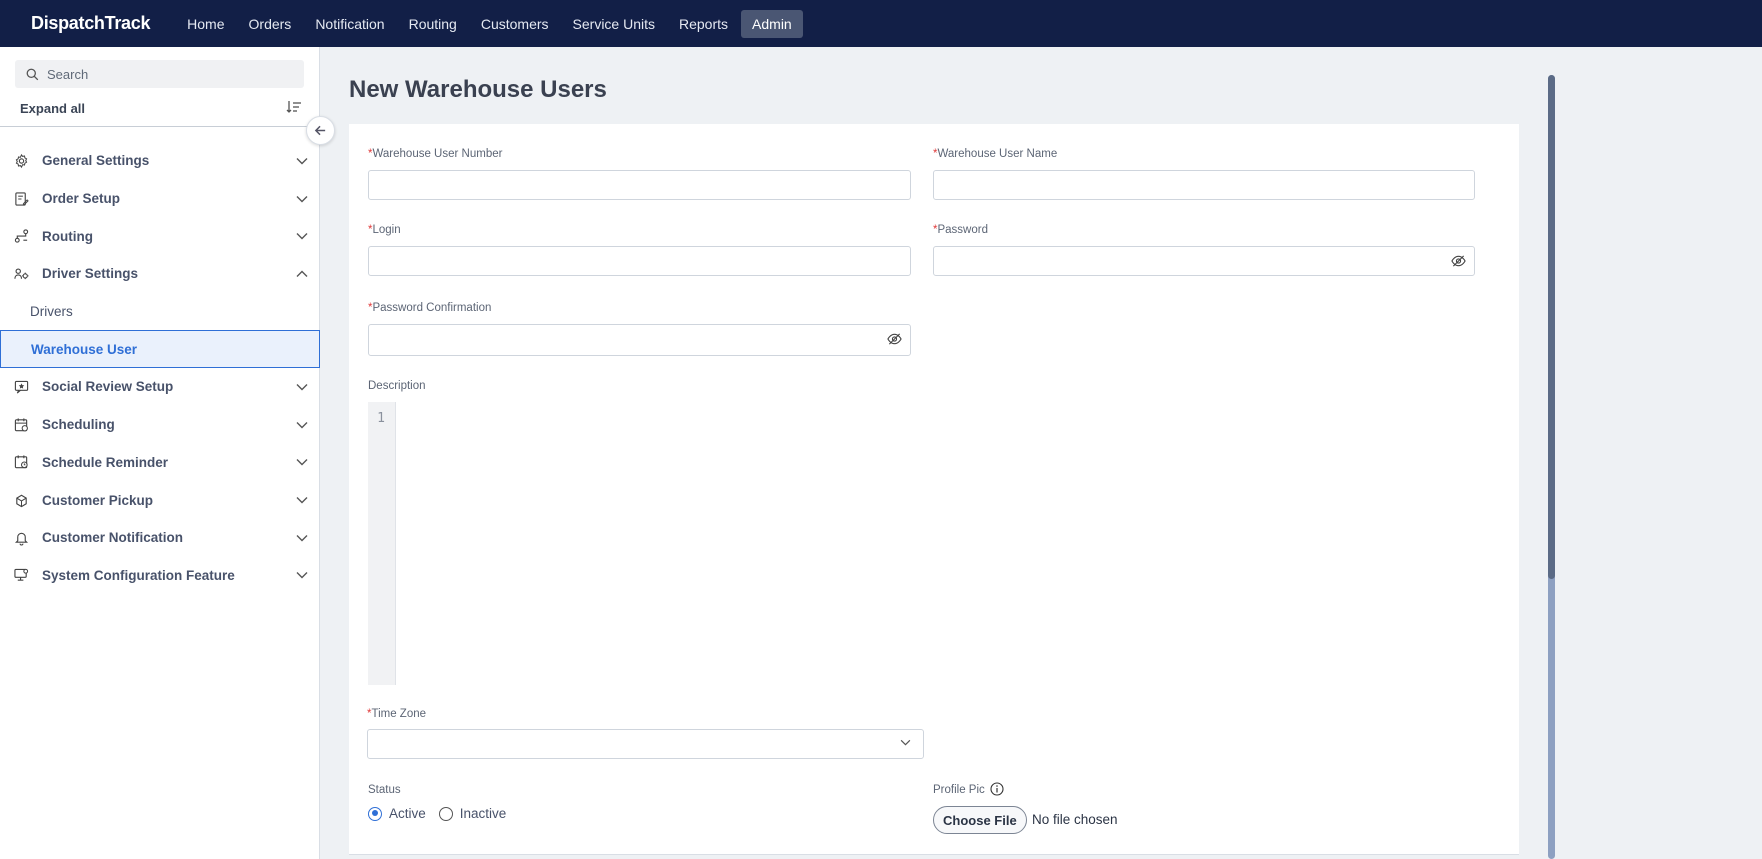 This screenshot has width=1762, height=859. Describe the element at coordinates (21, 236) in the screenshot. I see `routing-icon` at that location.